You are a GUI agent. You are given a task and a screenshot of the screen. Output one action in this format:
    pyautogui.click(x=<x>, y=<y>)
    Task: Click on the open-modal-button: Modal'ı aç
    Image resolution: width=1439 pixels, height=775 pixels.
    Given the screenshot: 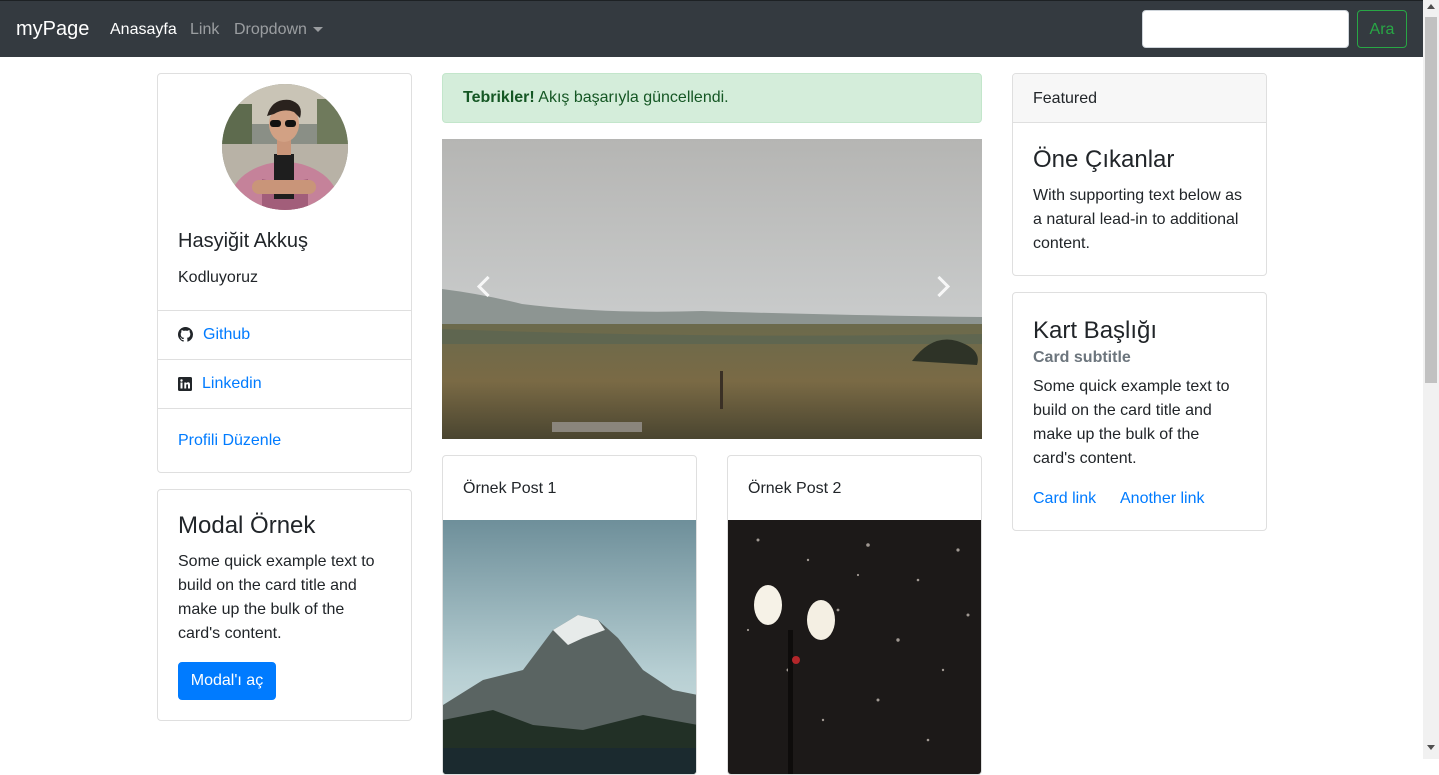 What is the action you would take?
    pyautogui.click(x=227, y=681)
    